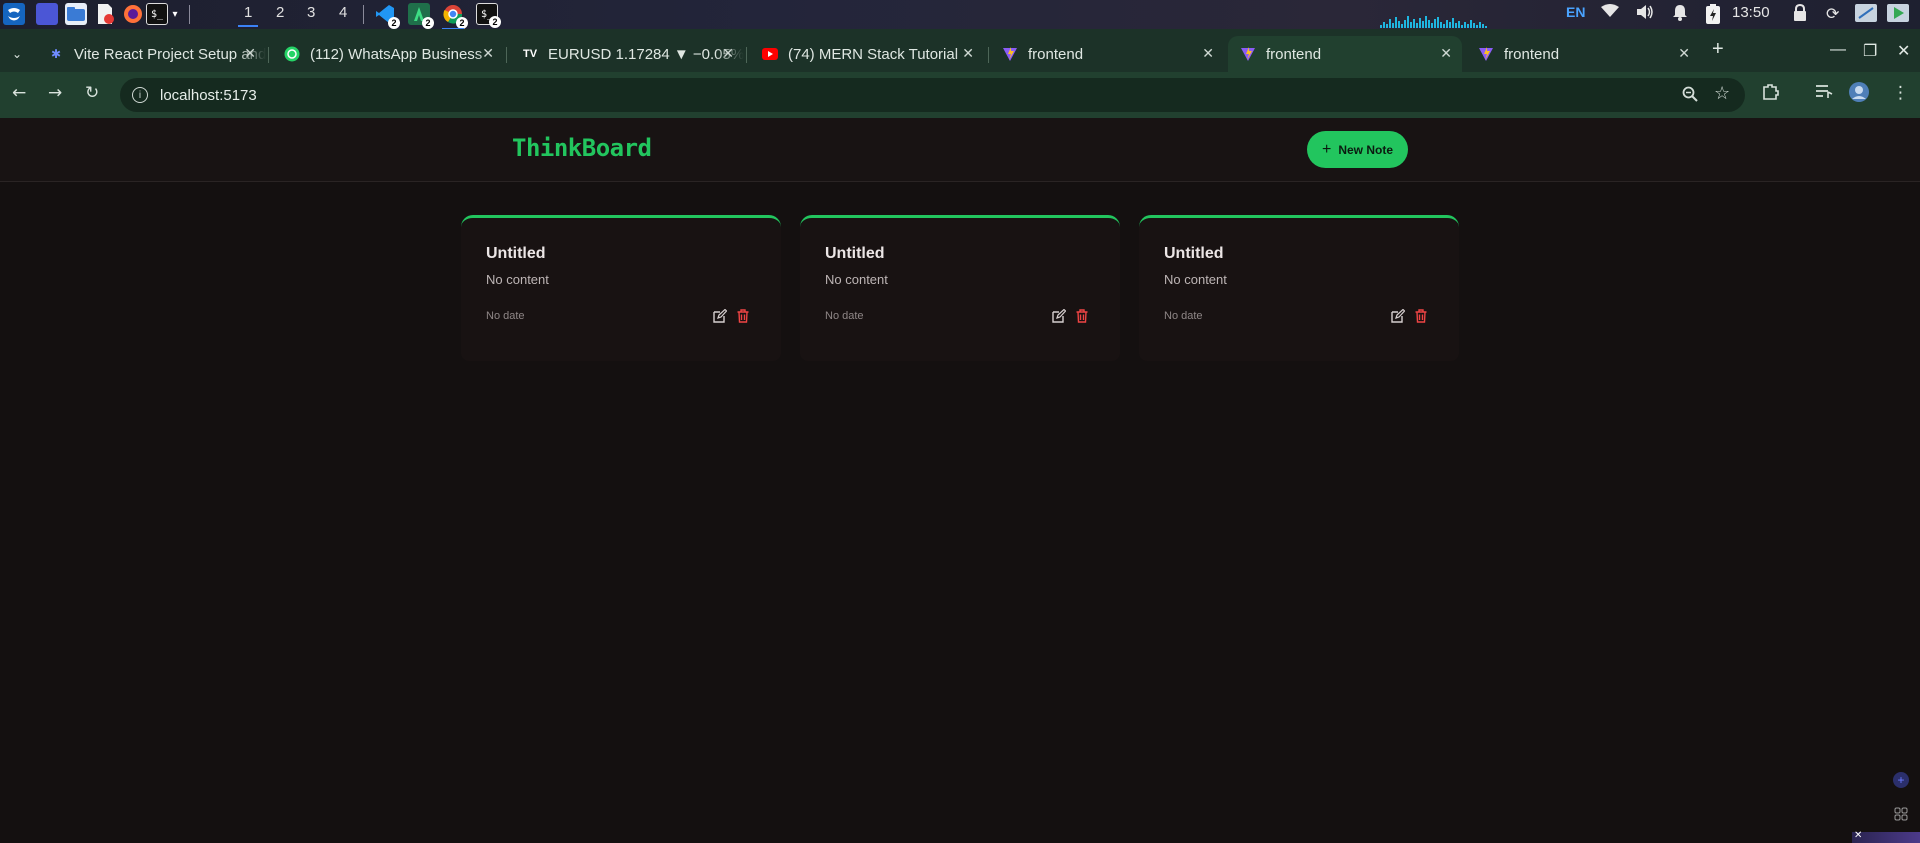 The width and height of the screenshot is (1920, 843). I want to click on android-studio-icon: 2, so click(421, 16).